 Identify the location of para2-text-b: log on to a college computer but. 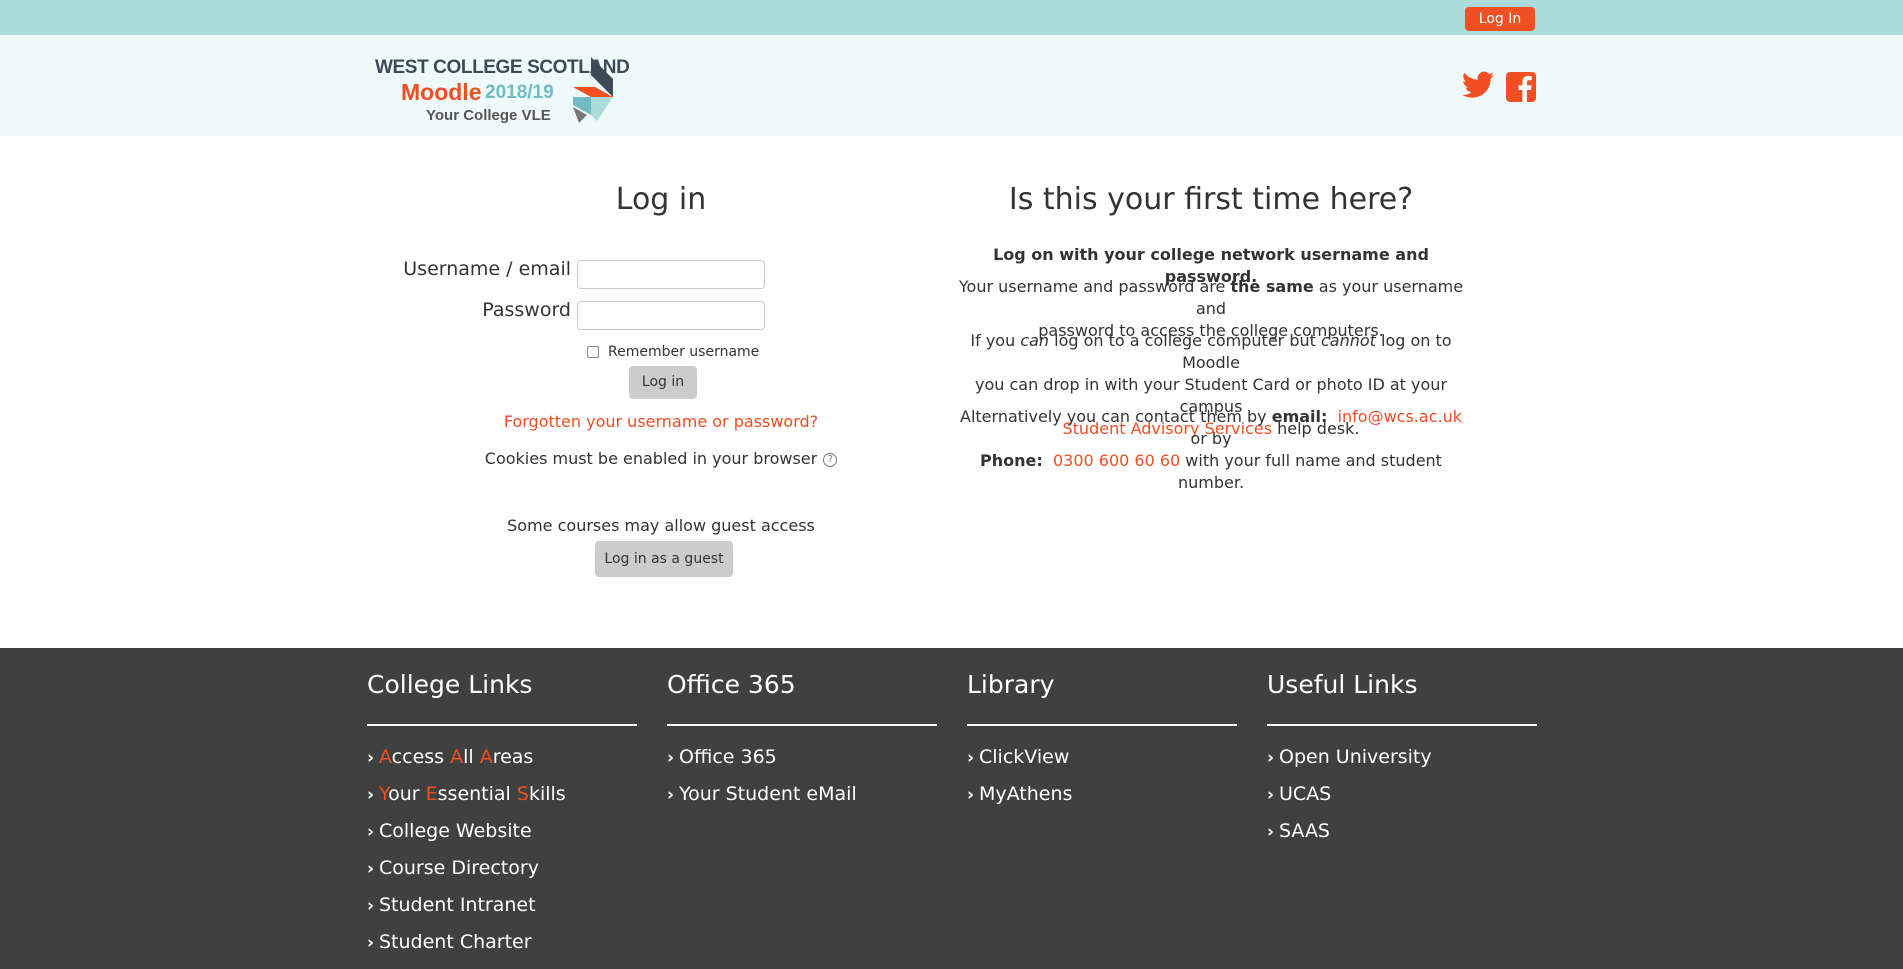
(1185, 340).